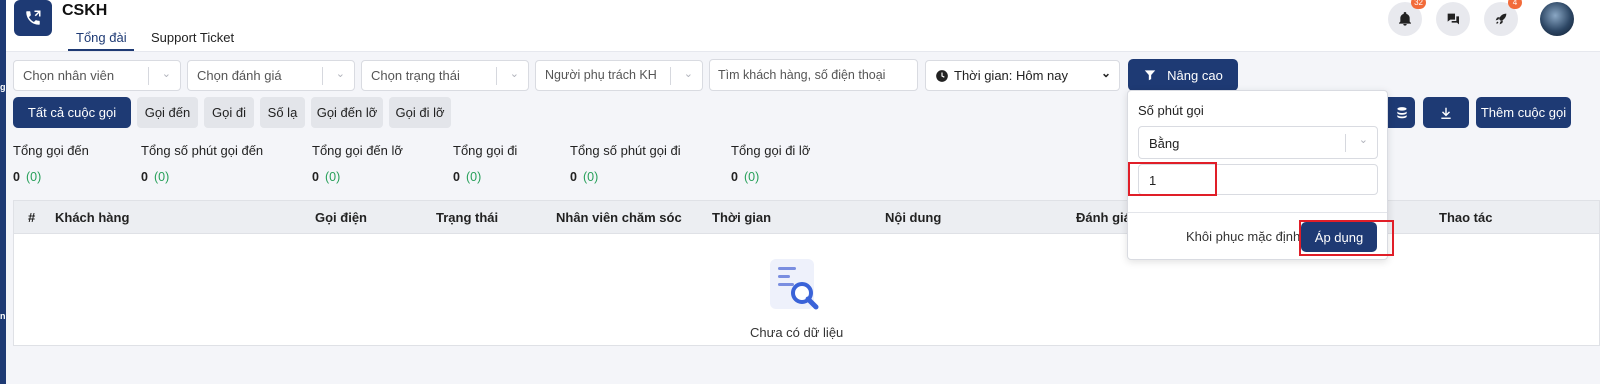  I want to click on column-header-content: Nội dung, so click(913, 217).